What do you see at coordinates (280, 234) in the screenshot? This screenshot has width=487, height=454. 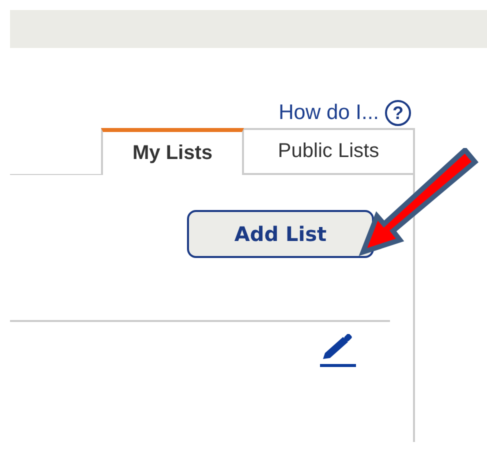 I see `add-list-button: Add List` at bounding box center [280, 234].